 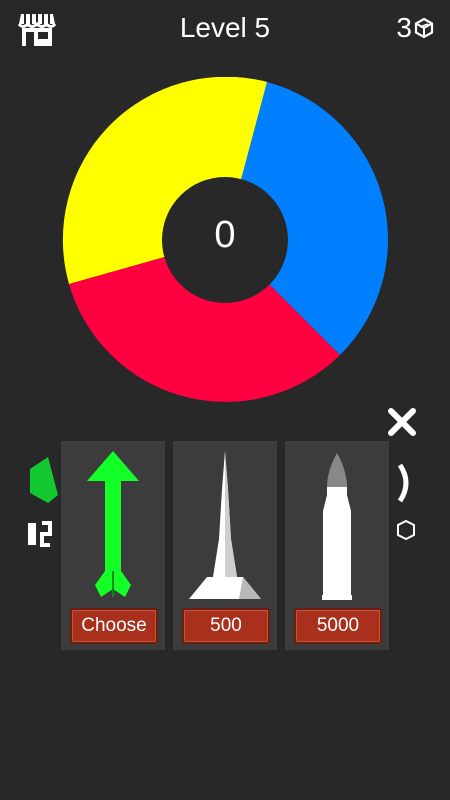 What do you see at coordinates (338, 626) in the screenshot?
I see `buy-button-5000: 5000` at bounding box center [338, 626].